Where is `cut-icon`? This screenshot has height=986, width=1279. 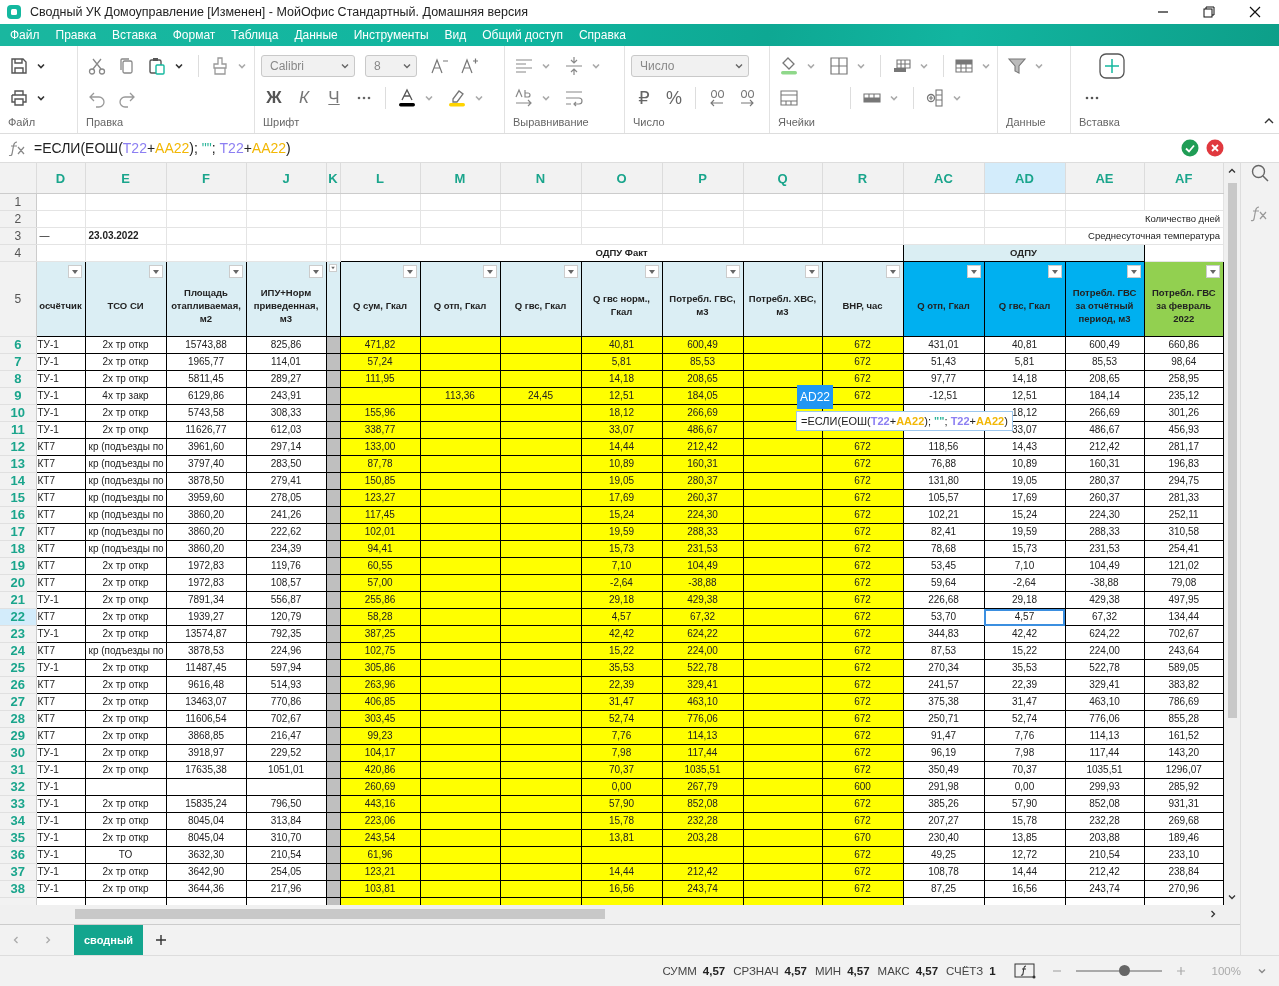
cut-icon is located at coordinates (97, 66).